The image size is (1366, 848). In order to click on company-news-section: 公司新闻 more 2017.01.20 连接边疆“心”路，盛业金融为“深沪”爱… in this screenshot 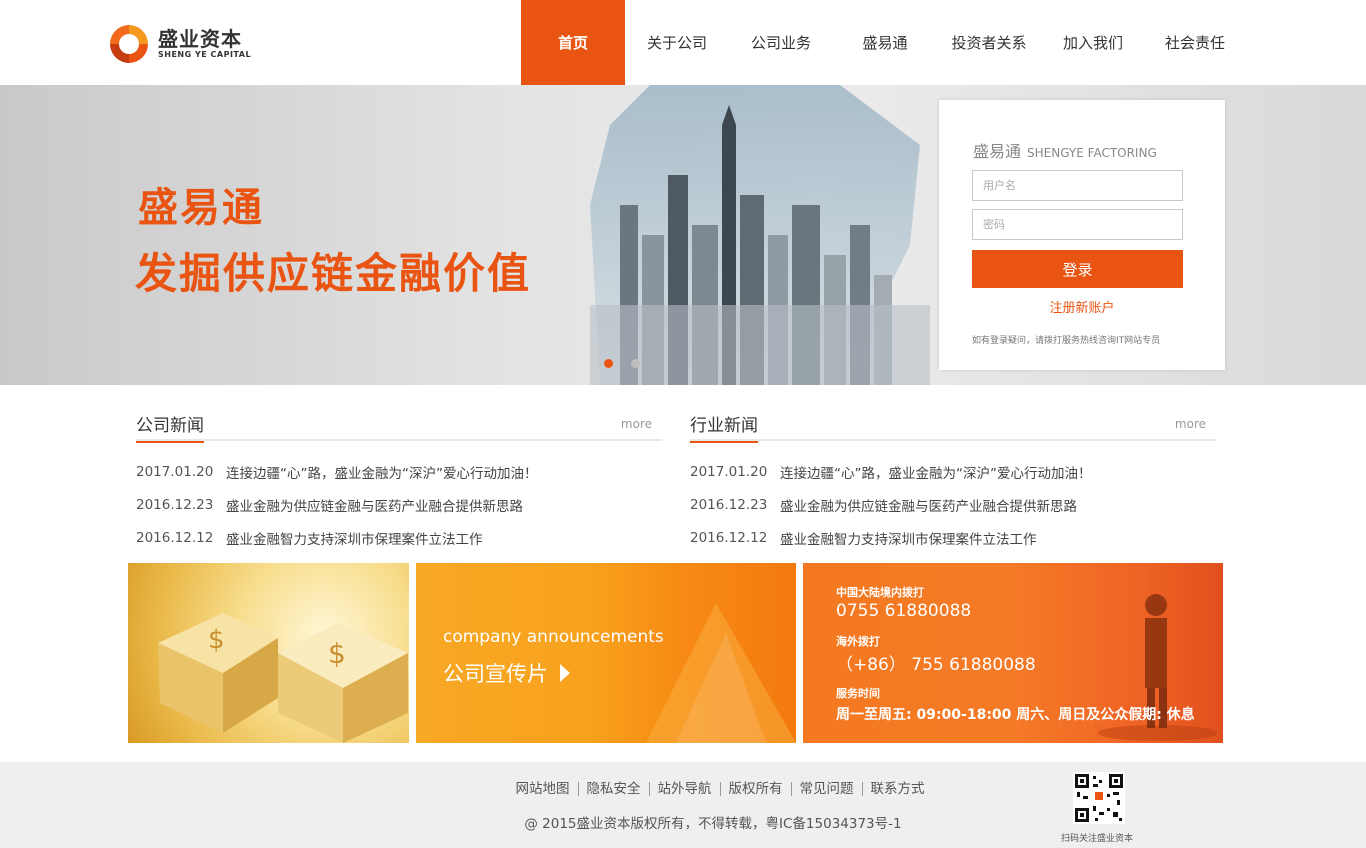, I will do `click(399, 479)`.